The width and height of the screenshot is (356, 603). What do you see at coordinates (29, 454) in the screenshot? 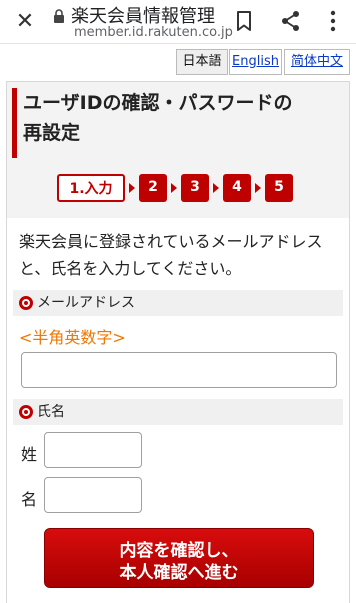
I see `last-name-label: 姓` at bounding box center [29, 454].